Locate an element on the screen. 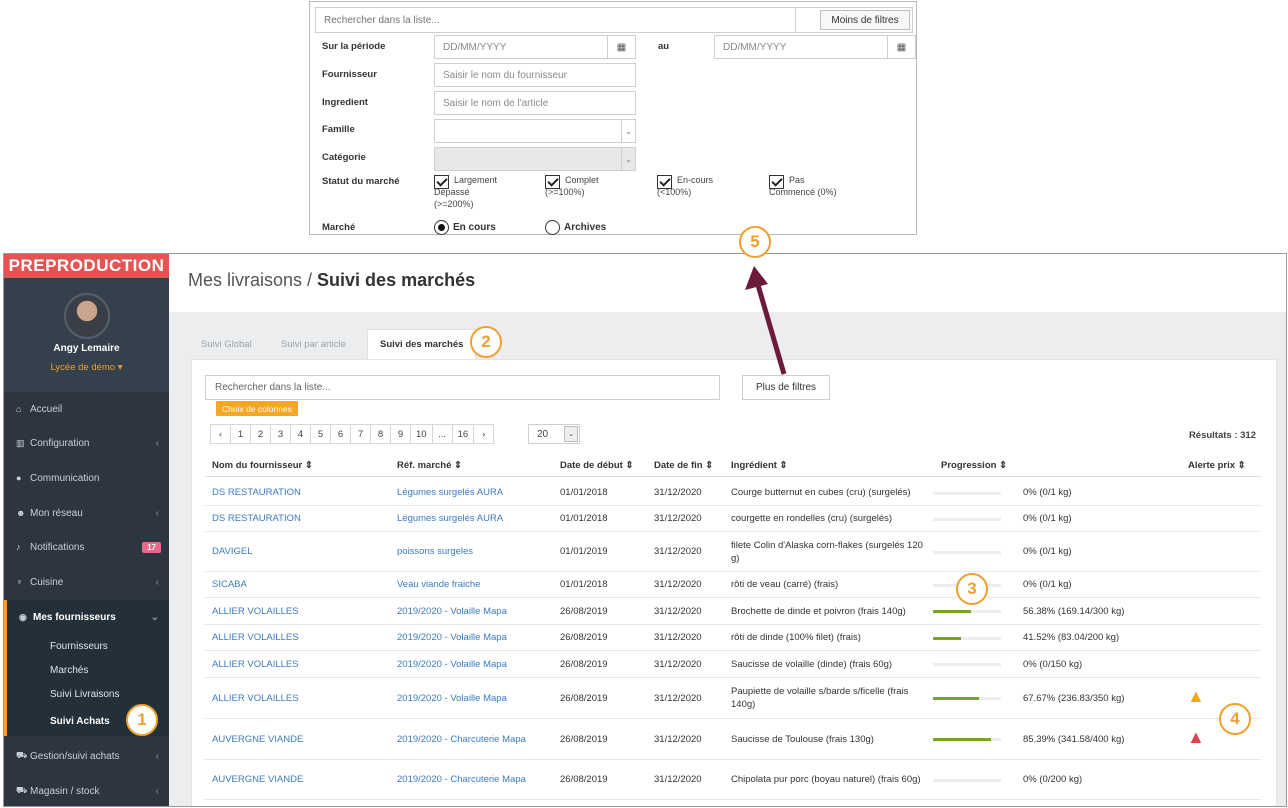 This screenshot has width=1288, height=808. sidebar-item-gestion-achats: ⛟ Gestion/suivi achats ‹ is located at coordinates (86, 756).